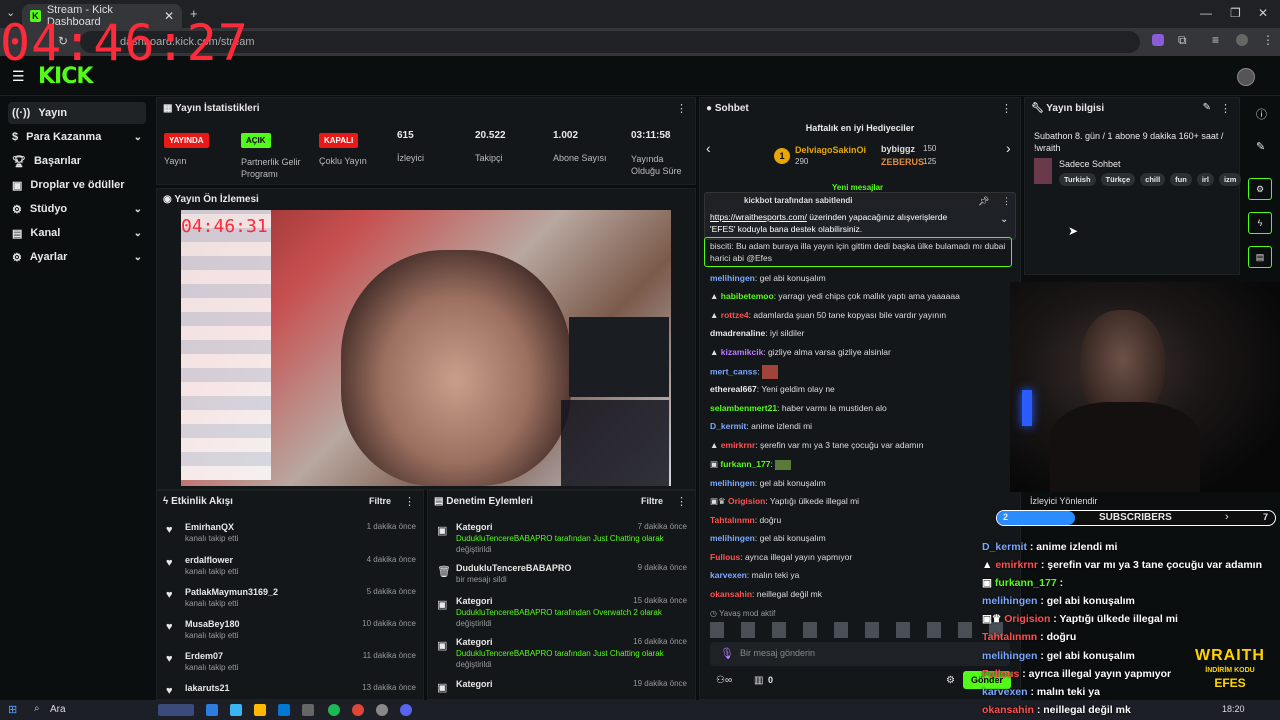  What do you see at coordinates (1260, 223) in the screenshot?
I see `quick-action-button: ϟ` at bounding box center [1260, 223].